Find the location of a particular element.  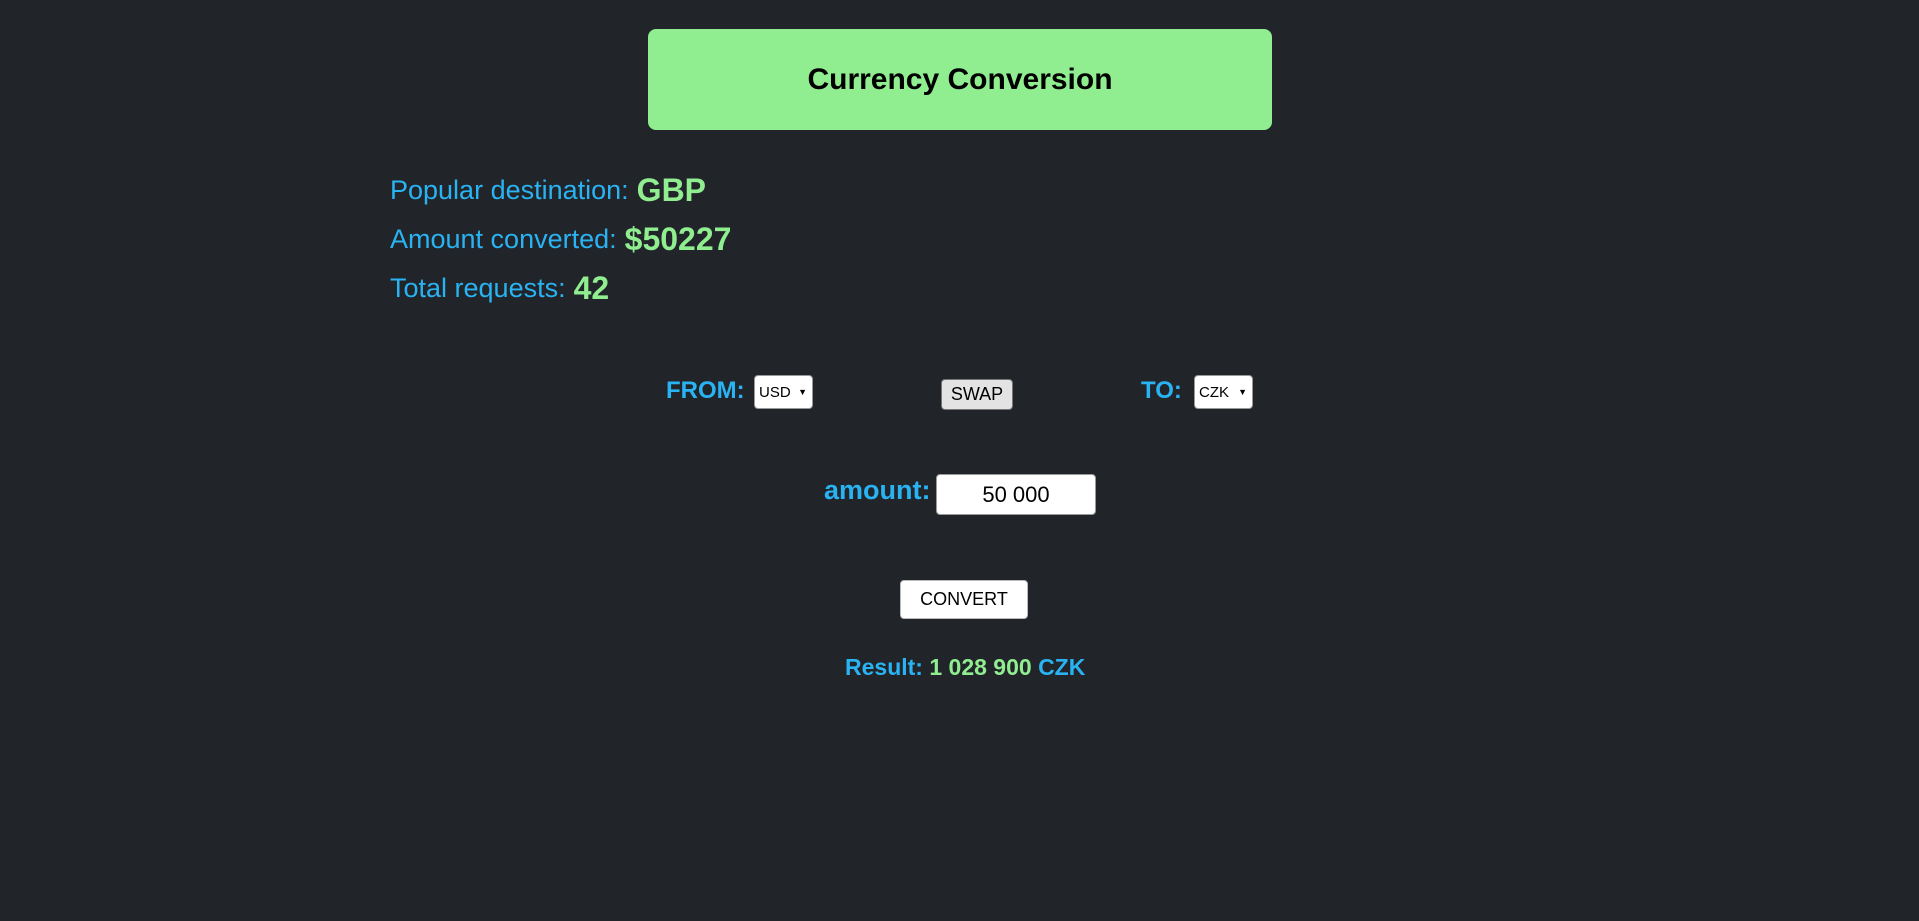

stat-popular-destination: Popular destination: GBP is located at coordinates (560, 190).